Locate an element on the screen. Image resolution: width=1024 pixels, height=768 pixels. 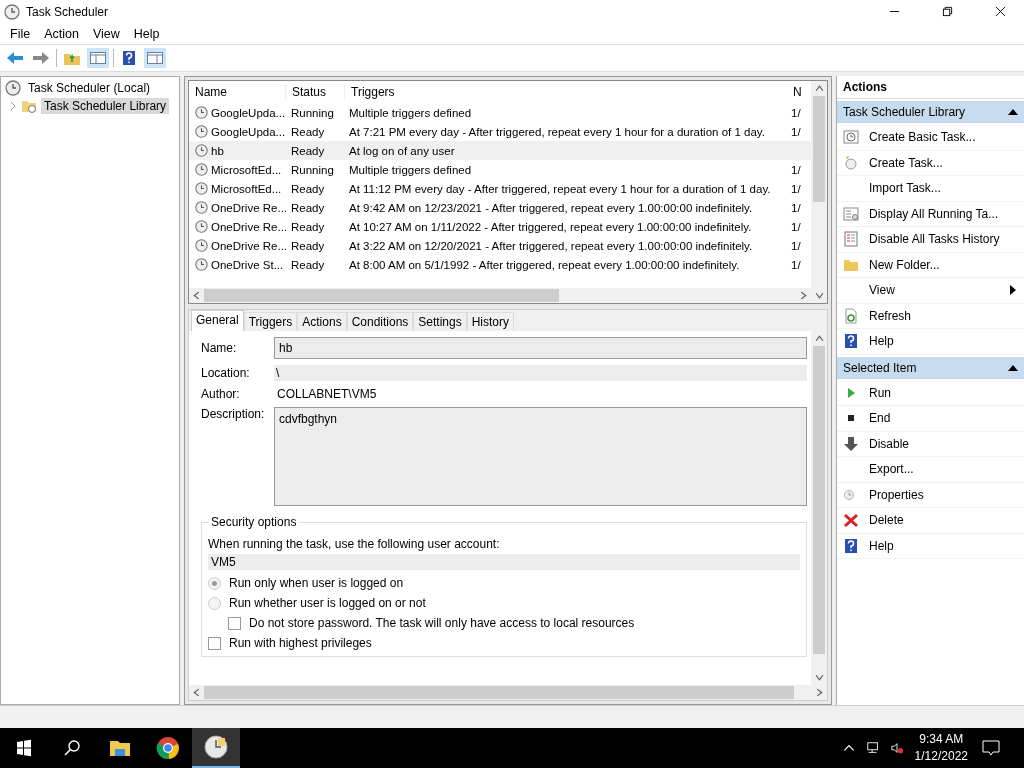
down-arrow-icon is located at coordinates (851, 443).